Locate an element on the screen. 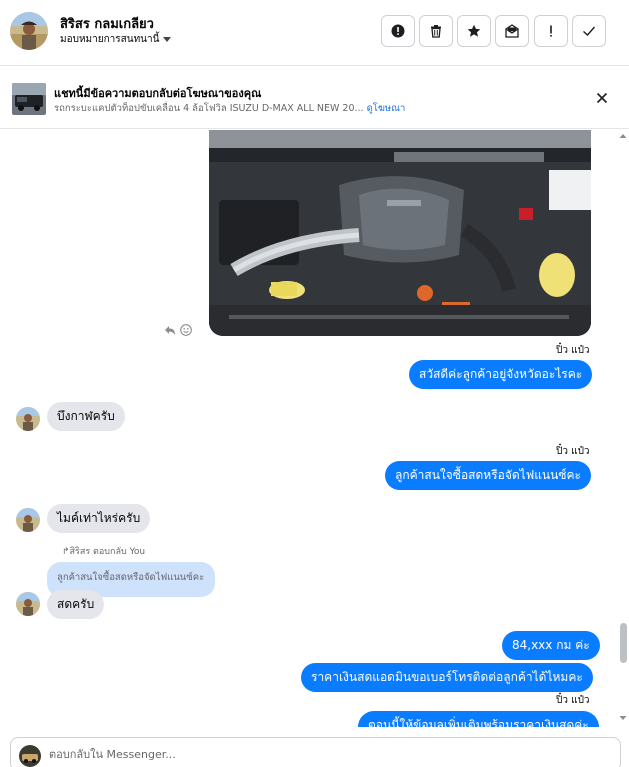 This screenshot has height=767, width=629. mark-done-button is located at coordinates (589, 31).